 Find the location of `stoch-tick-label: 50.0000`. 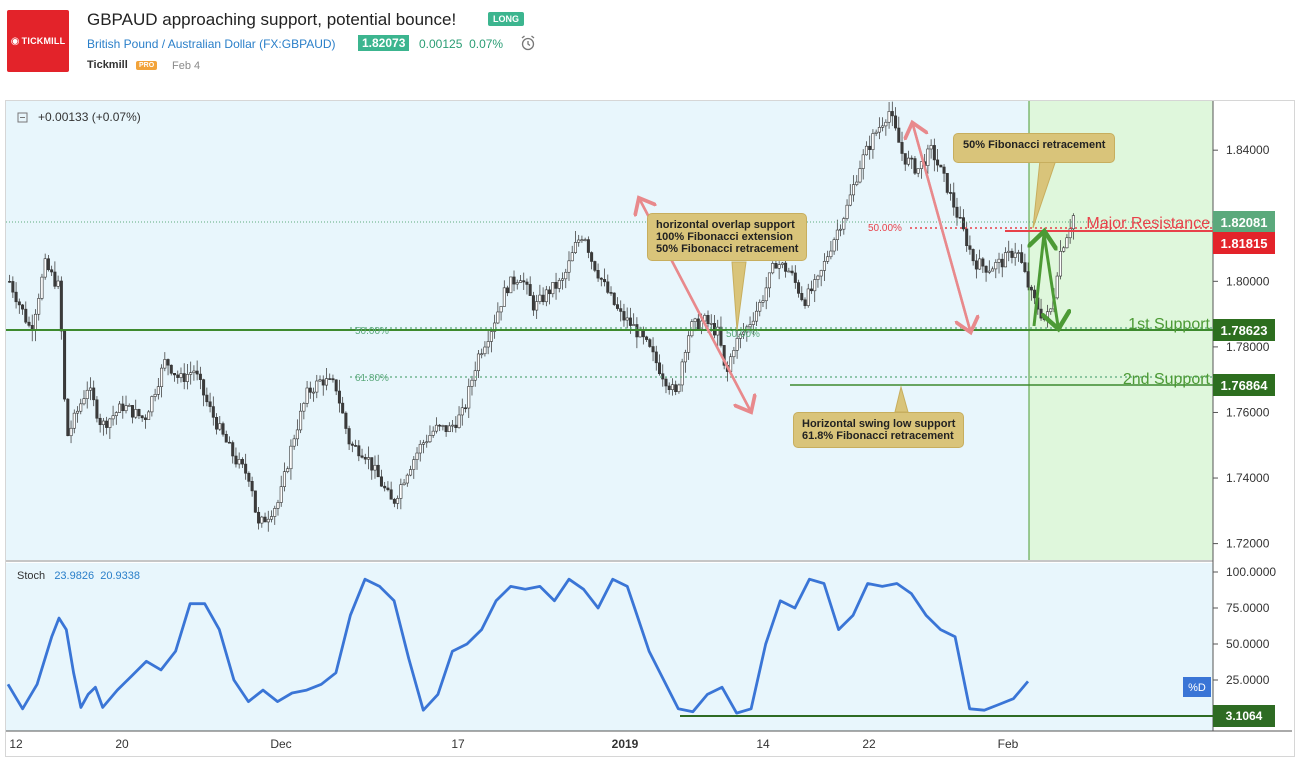

stoch-tick-label: 50.0000 is located at coordinates (1248, 644).